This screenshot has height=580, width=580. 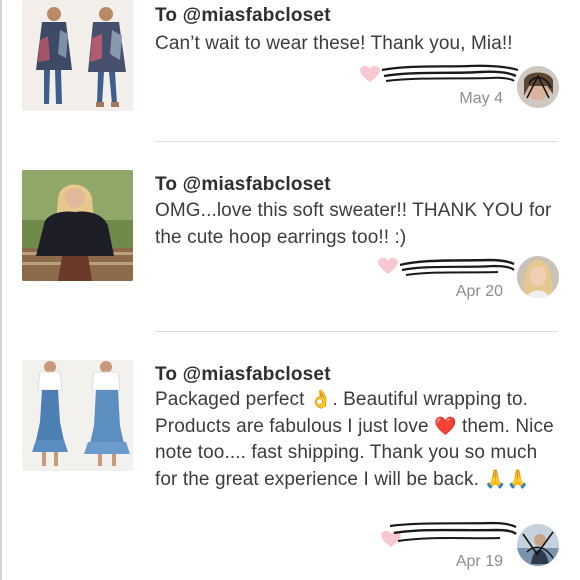 I want to click on review-date: May 4, so click(x=481, y=98).